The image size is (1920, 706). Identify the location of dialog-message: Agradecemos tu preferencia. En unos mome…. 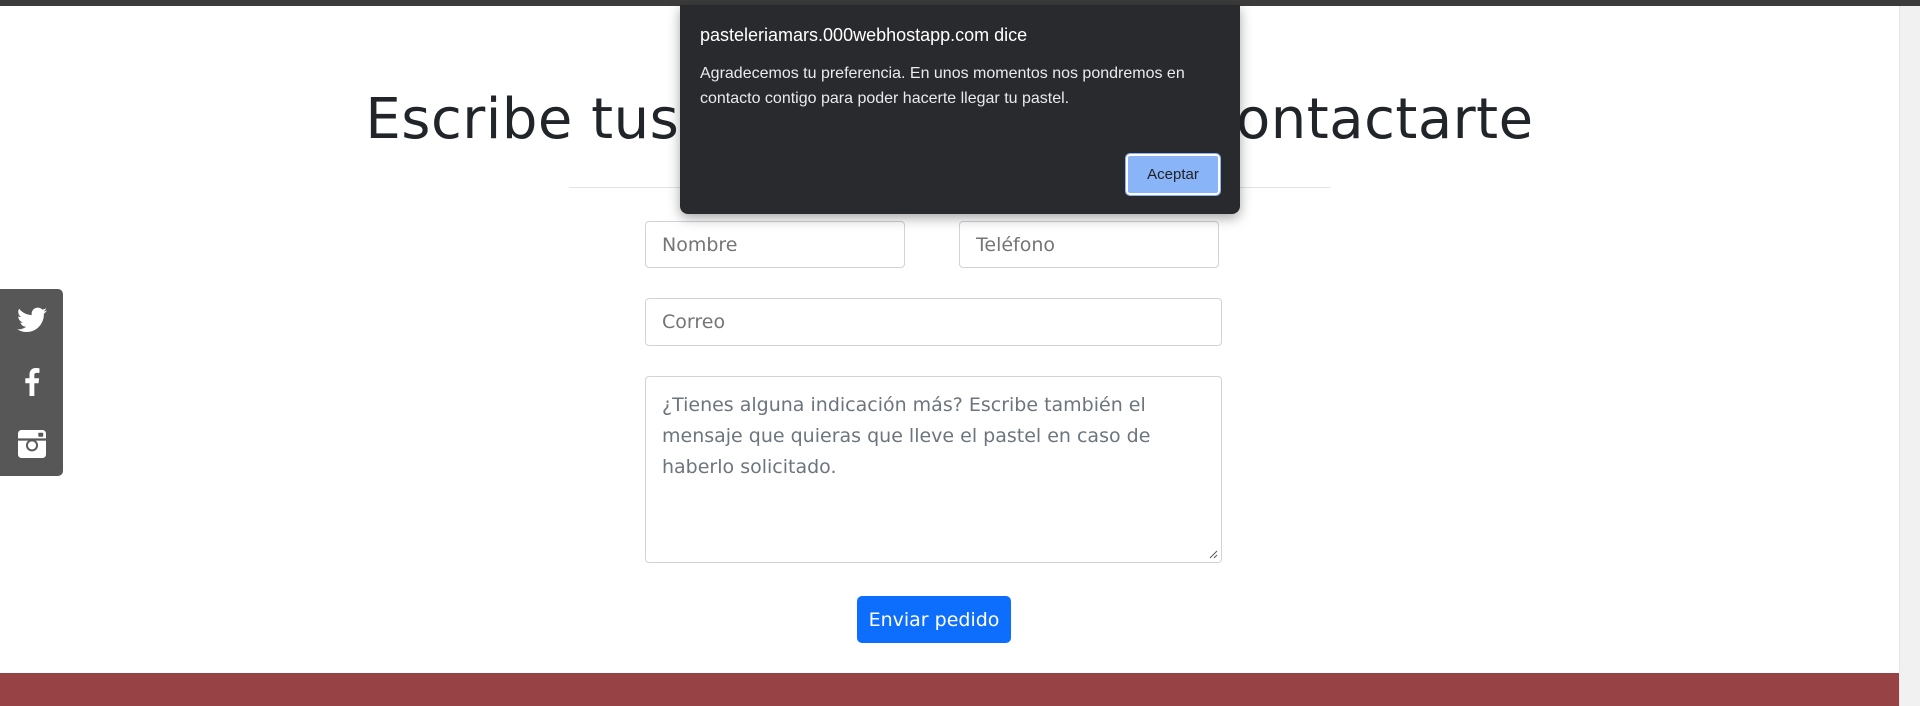
(942, 86).